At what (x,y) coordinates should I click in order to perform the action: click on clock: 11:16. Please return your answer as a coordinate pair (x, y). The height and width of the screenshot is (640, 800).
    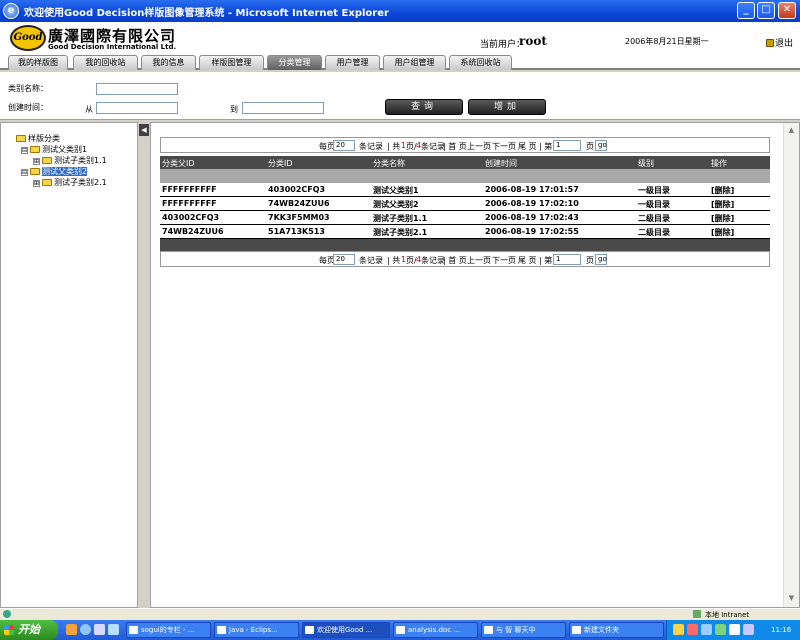
    Looking at the image, I should click on (781, 630).